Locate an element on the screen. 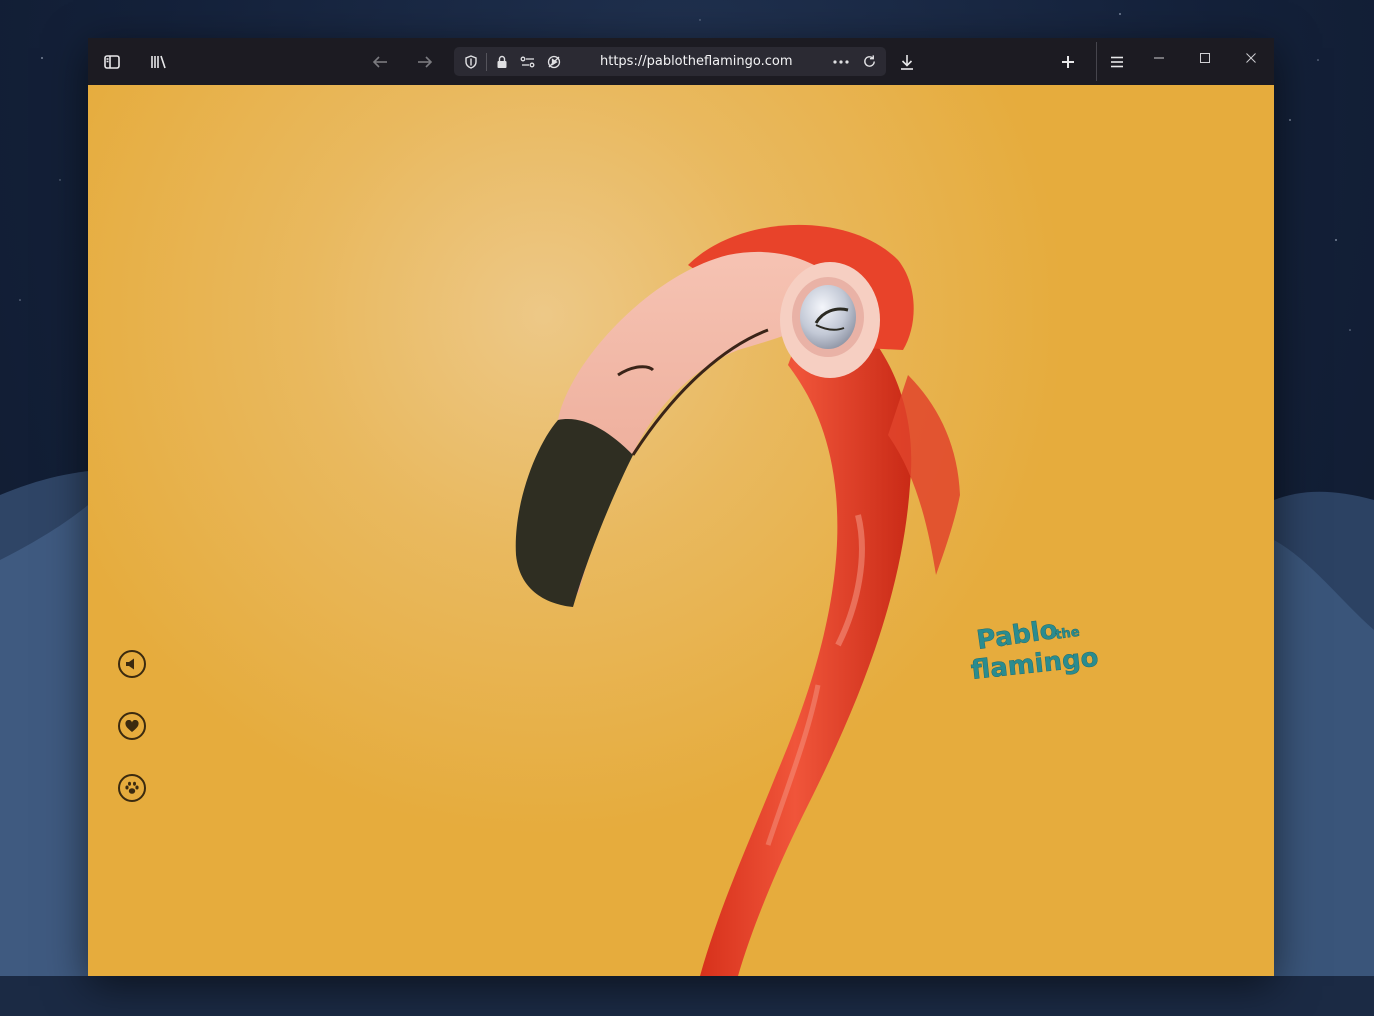 The height and width of the screenshot is (1016, 1374). new-tab-plus-icon is located at coordinates (1068, 62).